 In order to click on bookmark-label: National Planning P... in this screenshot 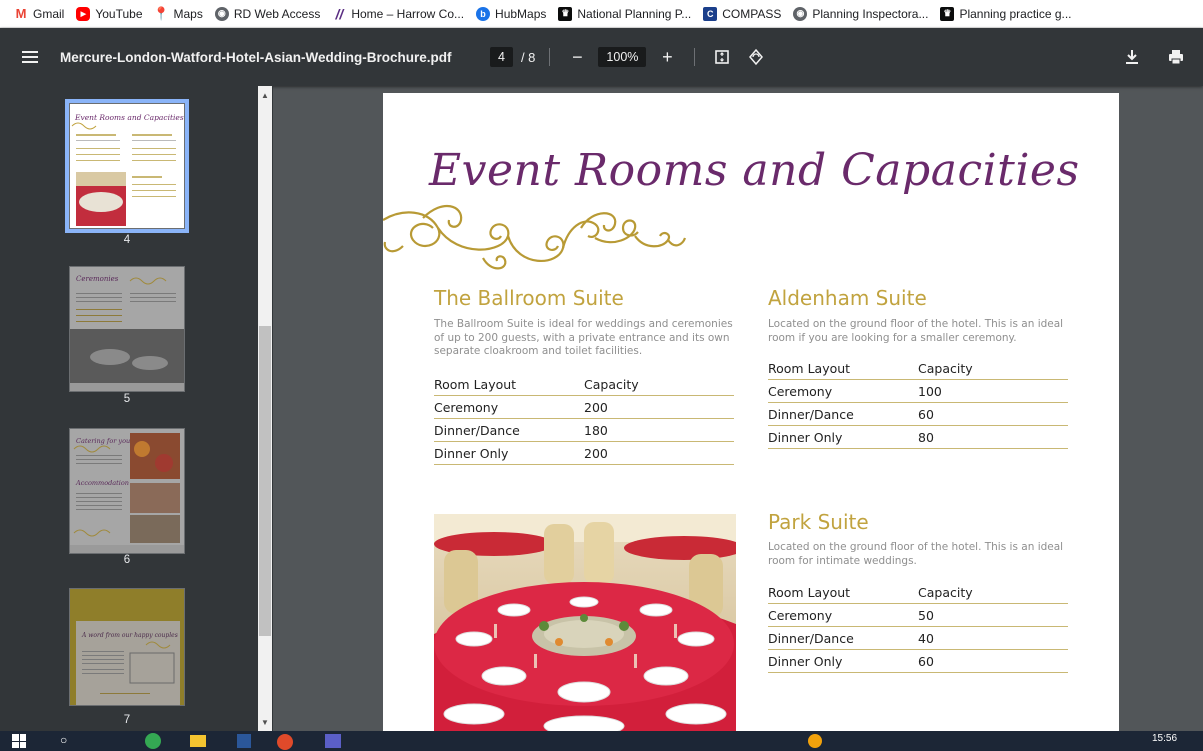, I will do `click(634, 13)`.